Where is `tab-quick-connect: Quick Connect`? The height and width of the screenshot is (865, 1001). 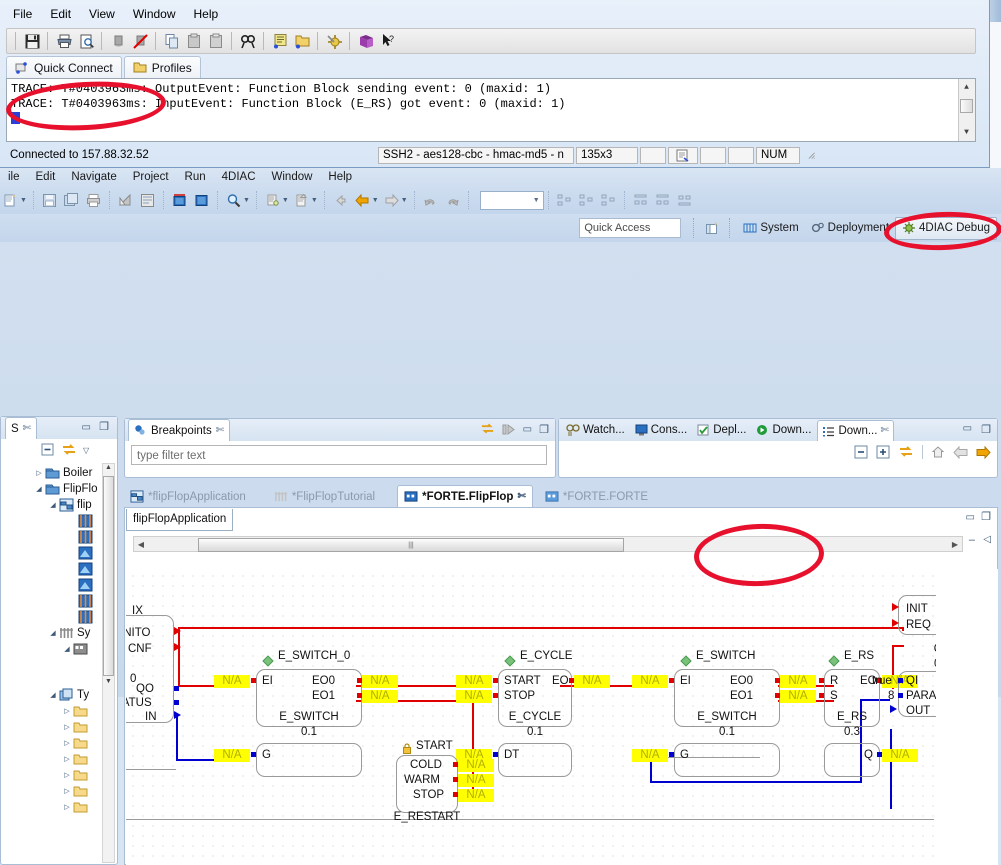
tab-quick-connect: Quick Connect is located at coordinates (64, 67).